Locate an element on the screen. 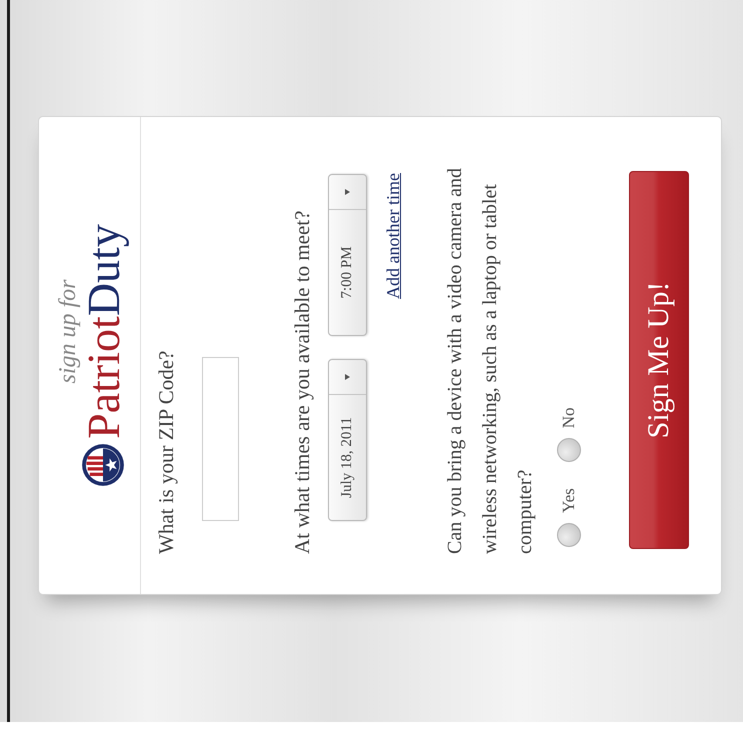  flag-seal-icon is located at coordinates (102, 464).